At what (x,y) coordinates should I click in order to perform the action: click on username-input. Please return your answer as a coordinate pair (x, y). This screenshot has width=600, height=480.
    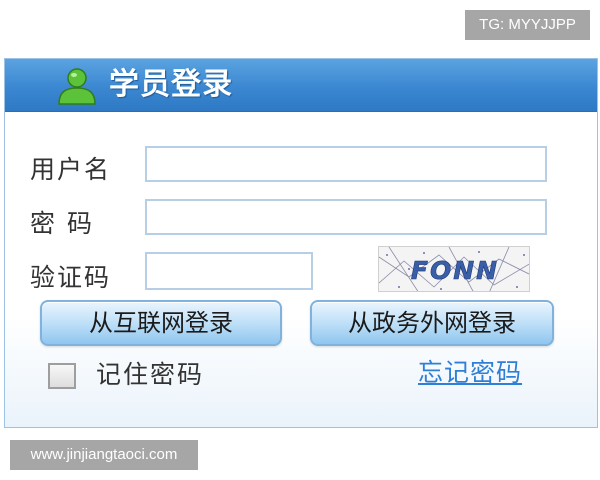
    Looking at the image, I should click on (346, 164).